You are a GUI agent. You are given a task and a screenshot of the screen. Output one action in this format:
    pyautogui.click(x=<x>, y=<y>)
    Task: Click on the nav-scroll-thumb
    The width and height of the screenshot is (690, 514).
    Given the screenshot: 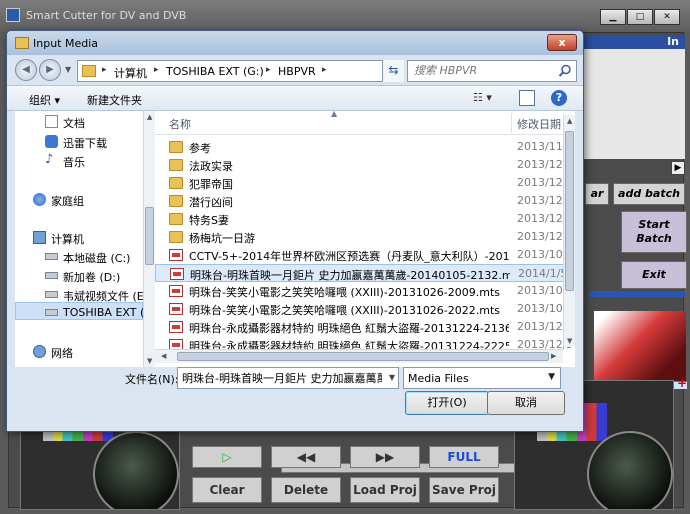 What is the action you would take?
    pyautogui.click(x=149, y=236)
    